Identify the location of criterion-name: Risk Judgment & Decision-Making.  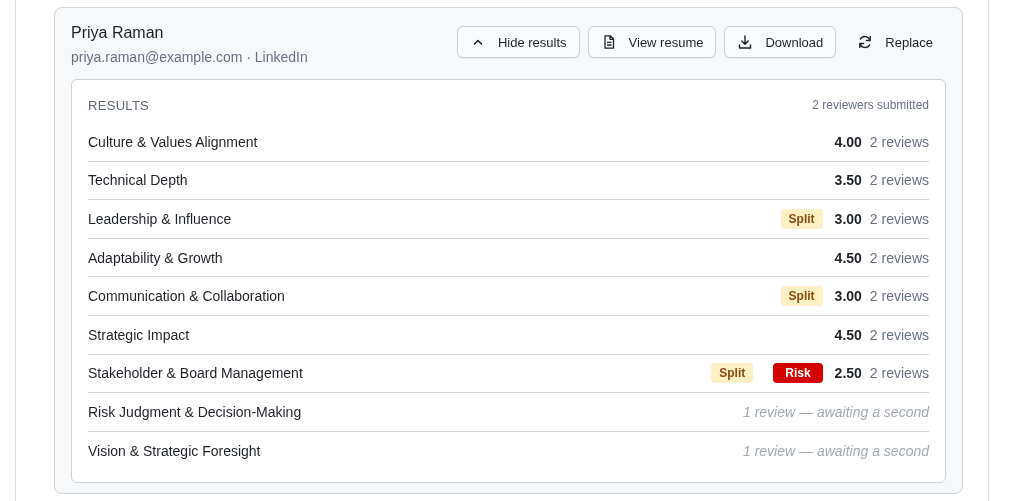
(195, 411).